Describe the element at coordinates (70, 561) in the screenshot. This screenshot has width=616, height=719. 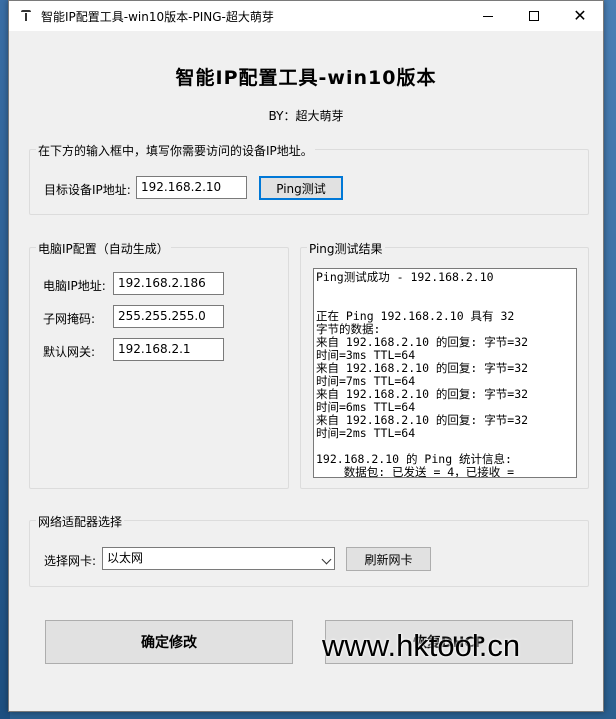
I see `adapter-select-label: 选择网卡:` at that location.